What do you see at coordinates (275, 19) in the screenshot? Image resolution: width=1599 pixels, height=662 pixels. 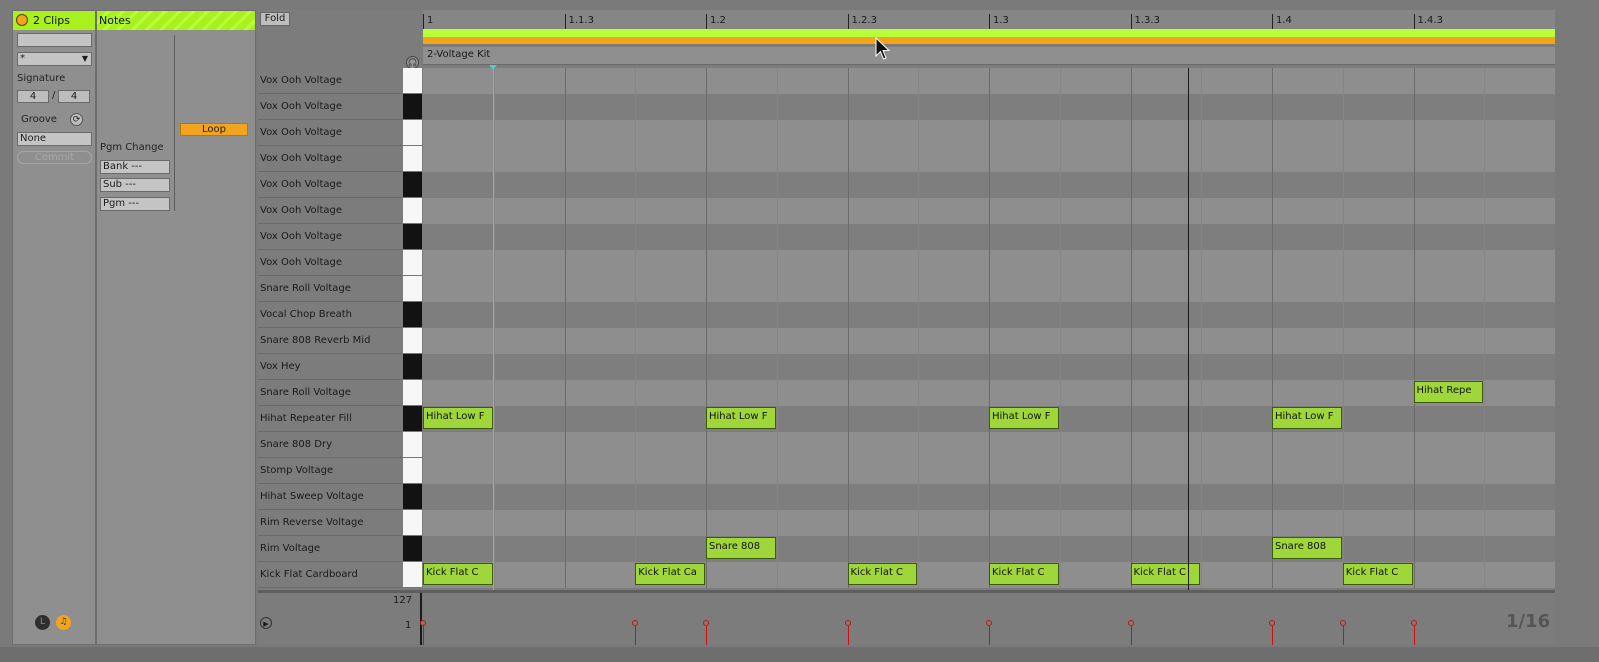 I see `fold-button: Fold` at bounding box center [275, 19].